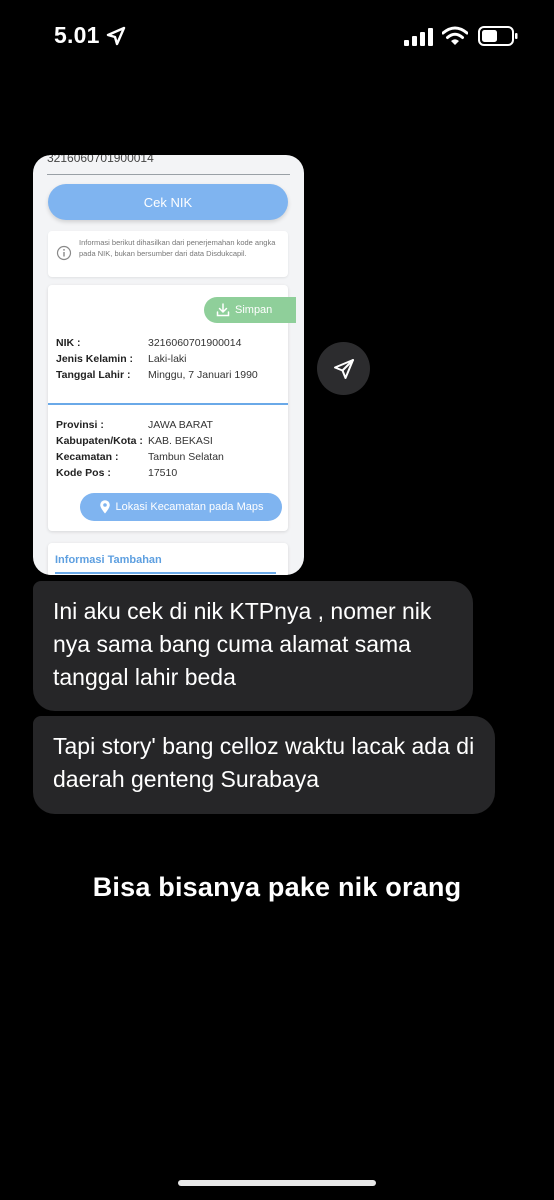  Describe the element at coordinates (68, 343) in the screenshot. I see `field-label: NIK :` at that location.